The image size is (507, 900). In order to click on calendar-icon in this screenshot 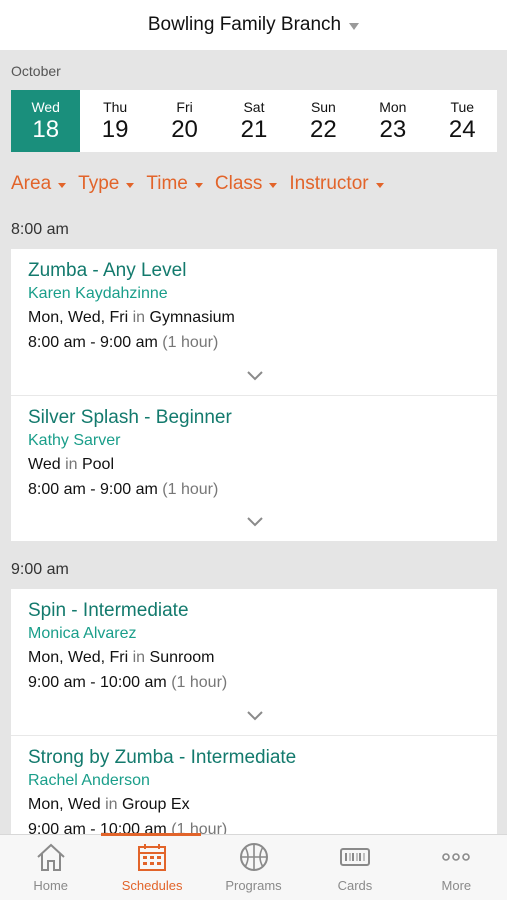, I will do `click(152, 857)`.